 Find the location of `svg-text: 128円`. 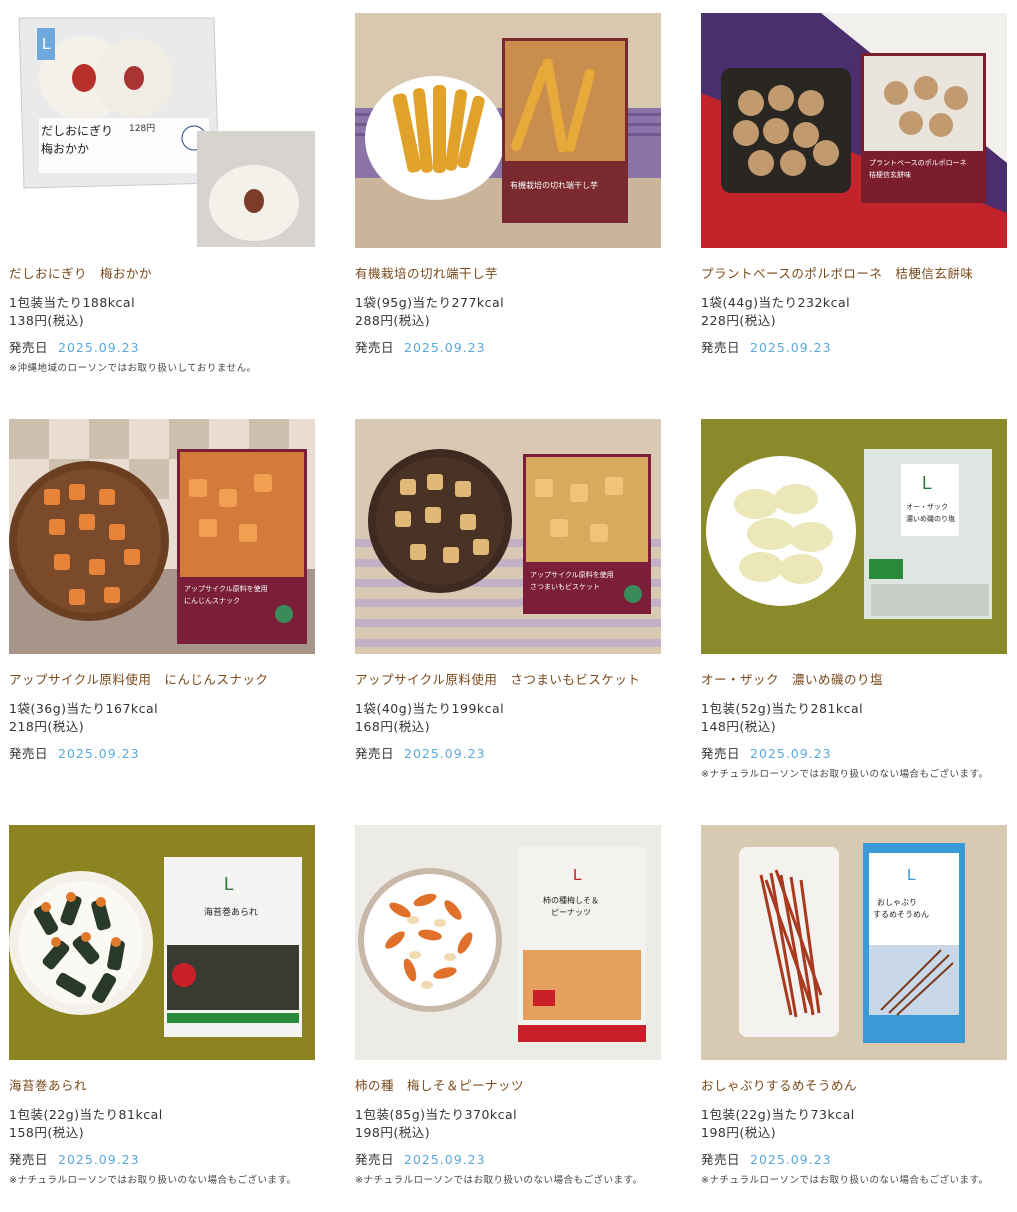

svg-text: 128円 is located at coordinates (142, 128).